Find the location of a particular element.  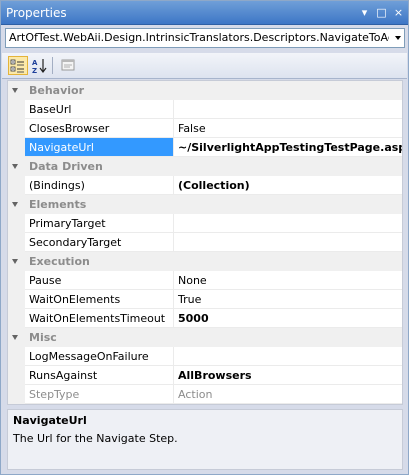

property-name: (Bindings) is located at coordinates (99, 185).